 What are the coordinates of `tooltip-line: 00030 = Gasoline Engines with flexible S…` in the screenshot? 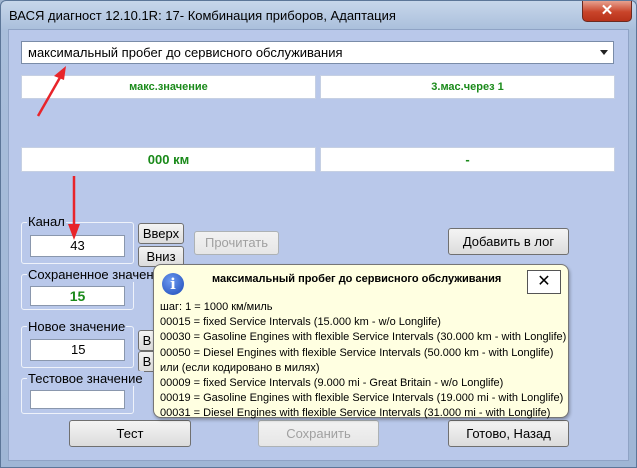 It's located at (363, 337).